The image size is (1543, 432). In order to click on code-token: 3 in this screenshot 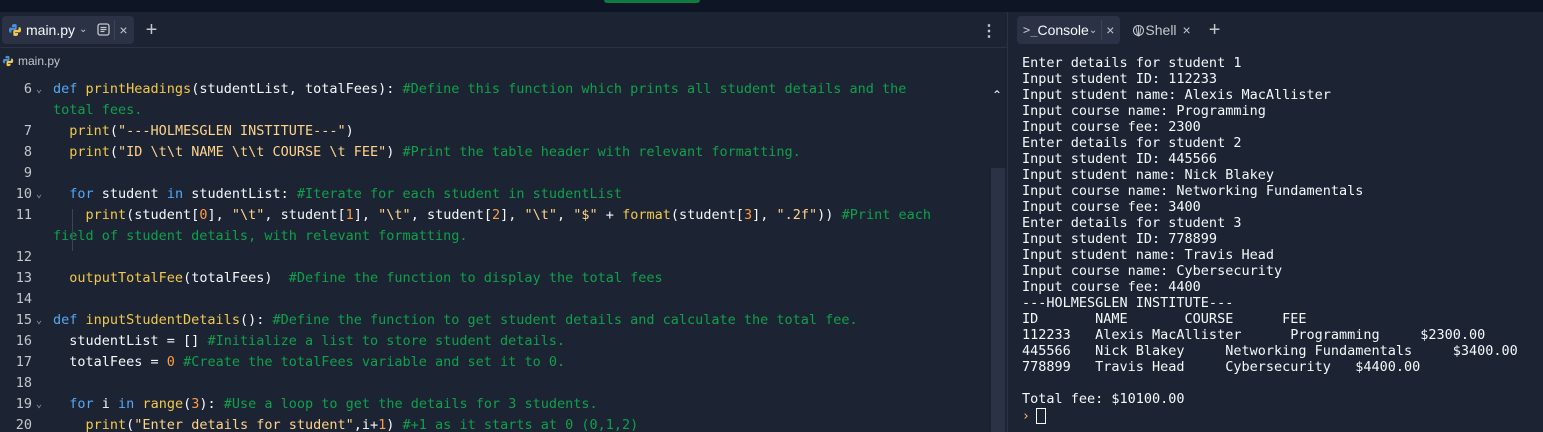, I will do `click(748, 215)`.